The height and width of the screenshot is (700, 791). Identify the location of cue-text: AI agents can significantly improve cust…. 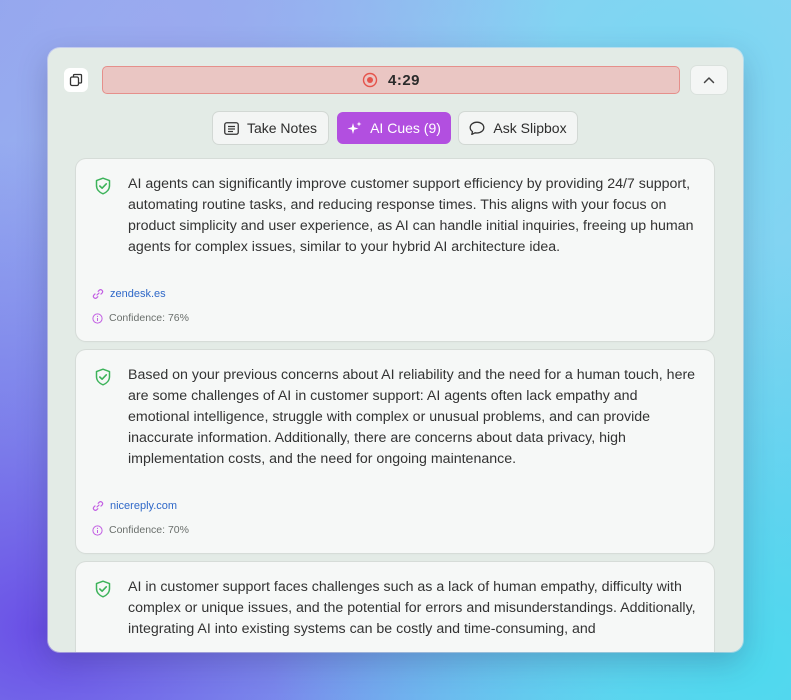
(411, 215).